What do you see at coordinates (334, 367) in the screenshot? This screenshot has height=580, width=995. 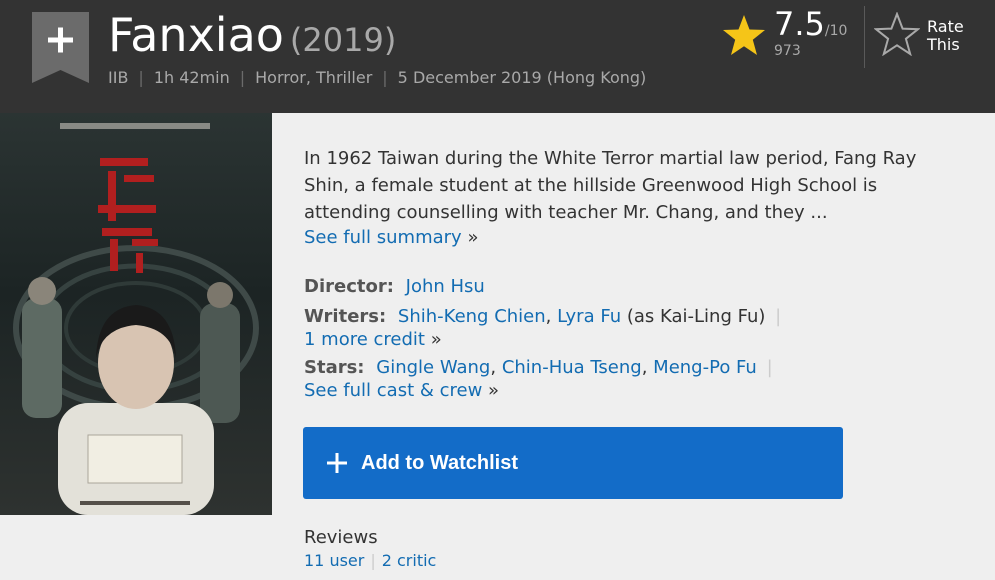 I see `stars-label: Stars:` at bounding box center [334, 367].